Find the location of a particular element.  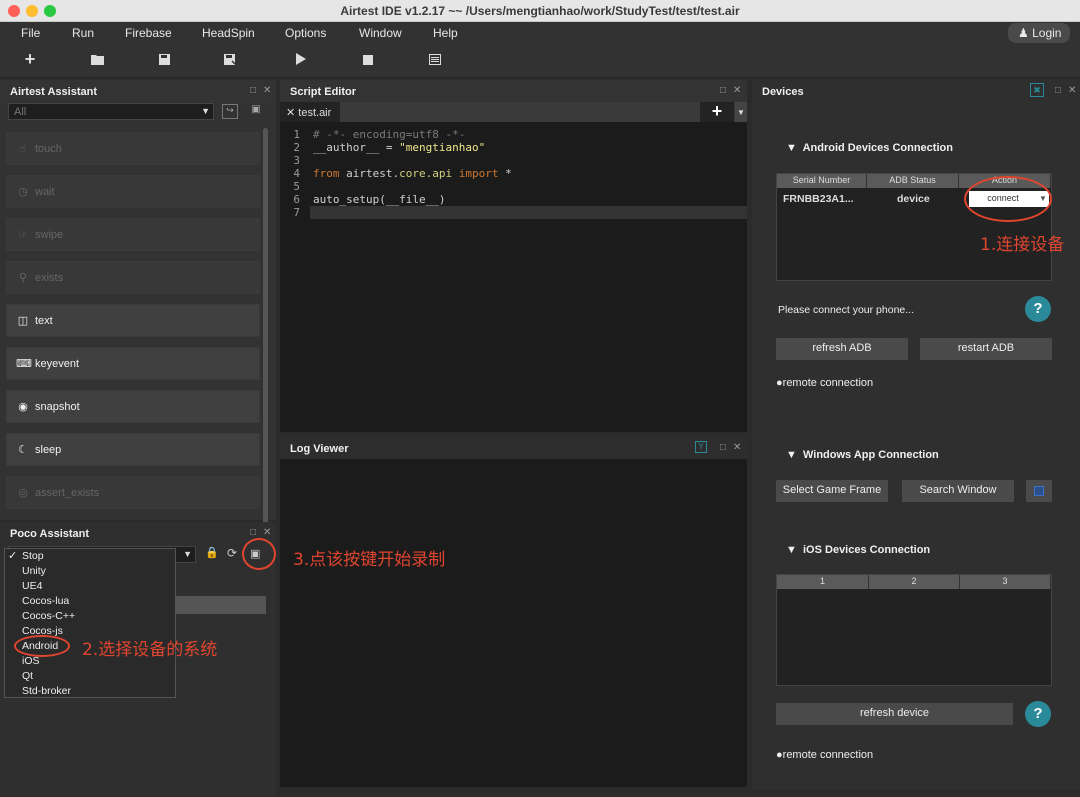

plus-icon: + is located at coordinates (30, 59).